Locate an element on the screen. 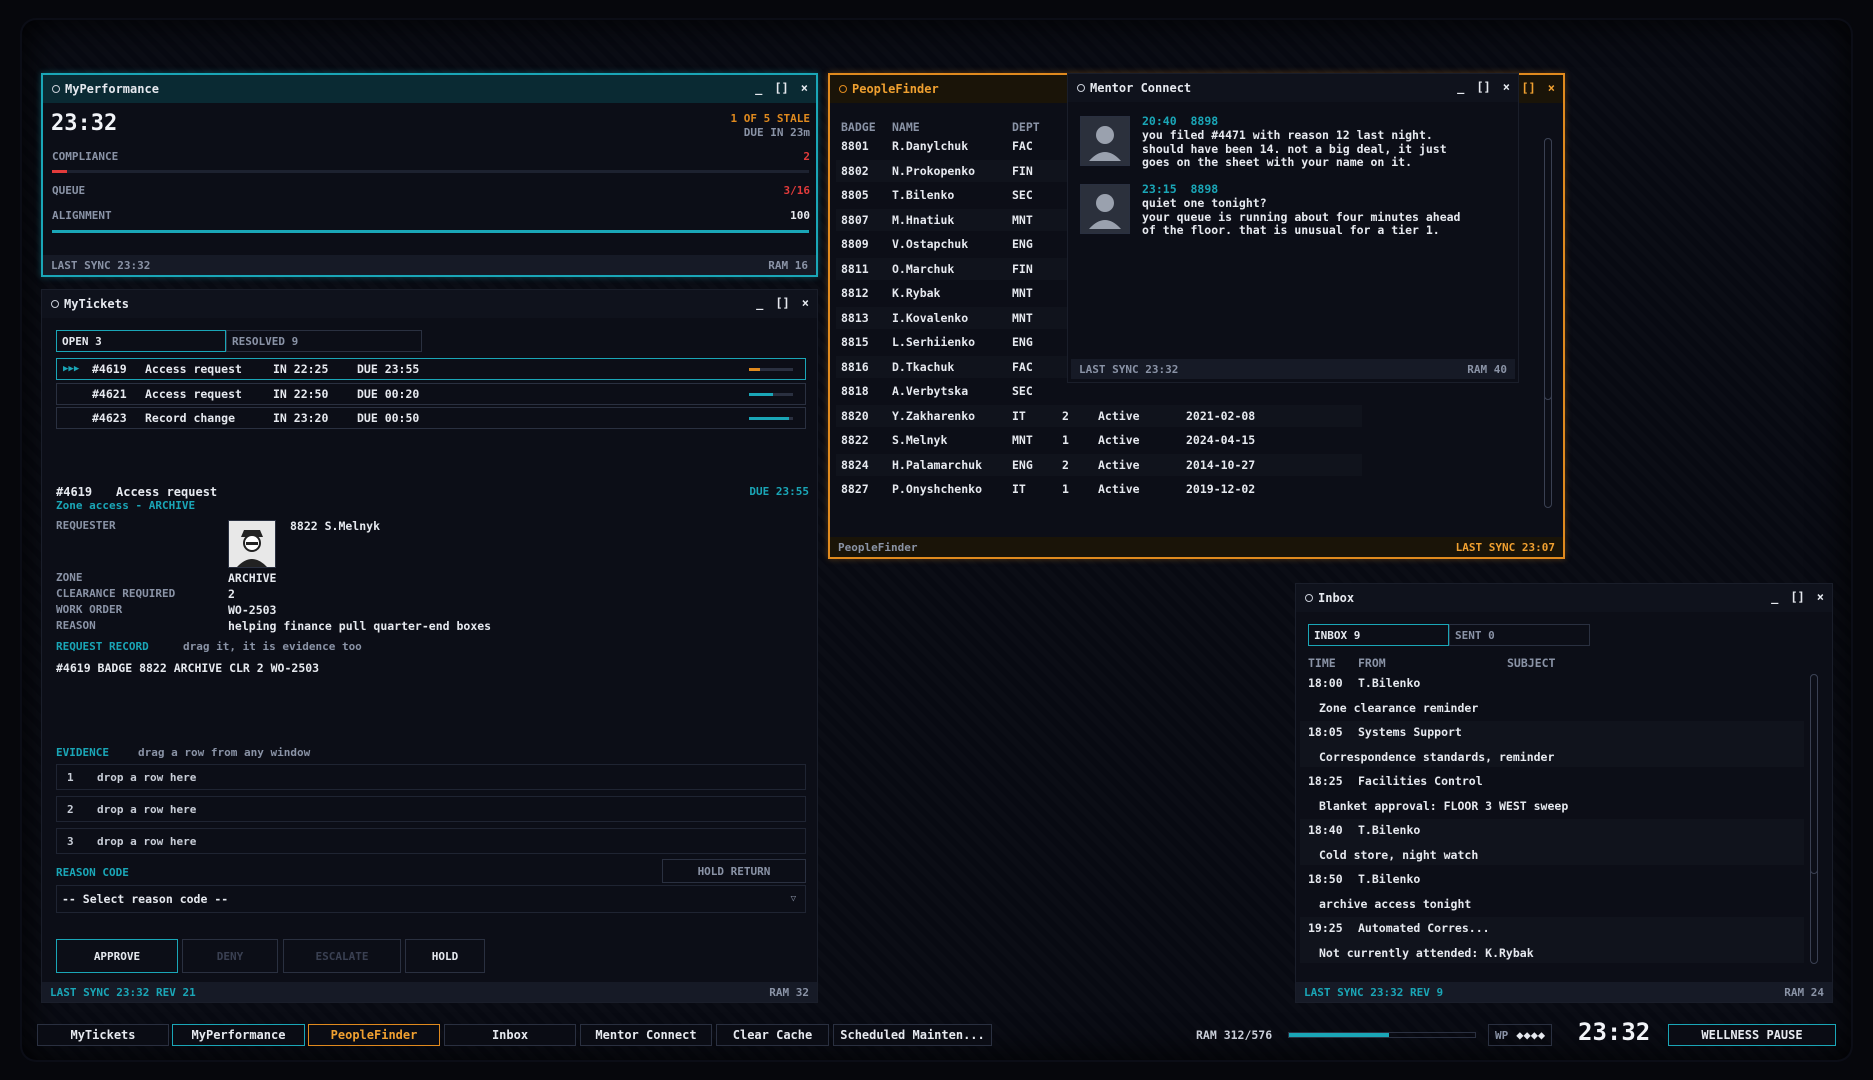 This screenshot has width=1873, height=1080. ticket-progress-fill is located at coordinates (761, 394).